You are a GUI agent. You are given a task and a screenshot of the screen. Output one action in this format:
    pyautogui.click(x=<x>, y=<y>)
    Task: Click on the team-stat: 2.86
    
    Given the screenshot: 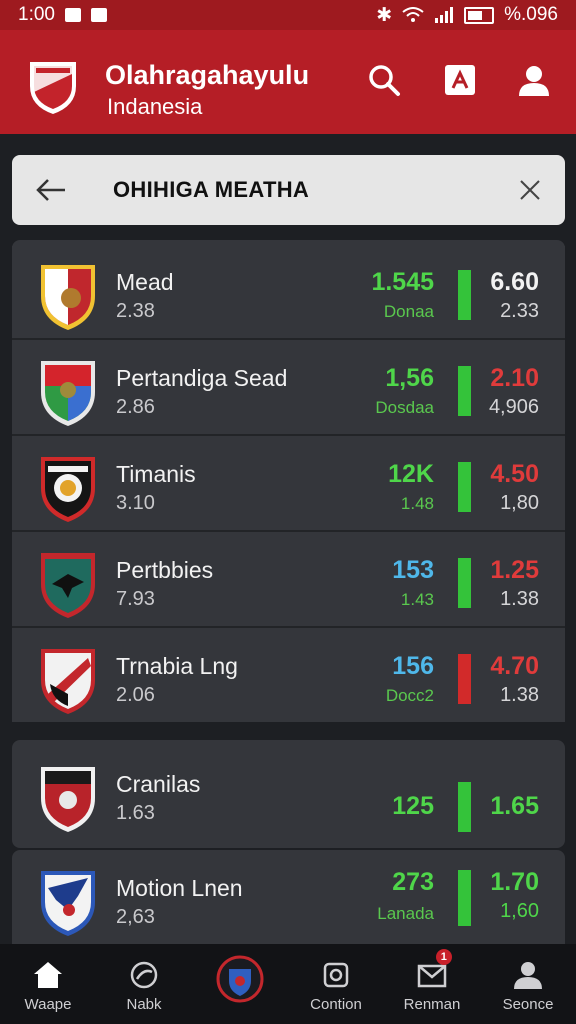 What is the action you would take?
    pyautogui.click(x=135, y=407)
    